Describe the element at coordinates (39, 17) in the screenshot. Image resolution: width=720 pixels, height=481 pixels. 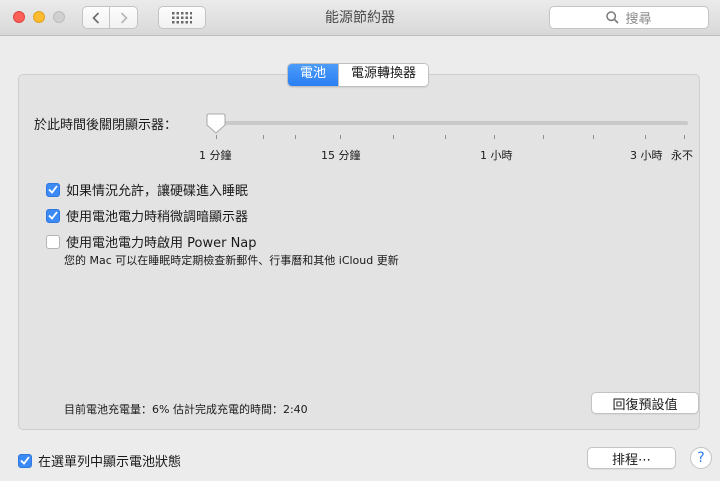
I see `minimize-window-button` at that location.